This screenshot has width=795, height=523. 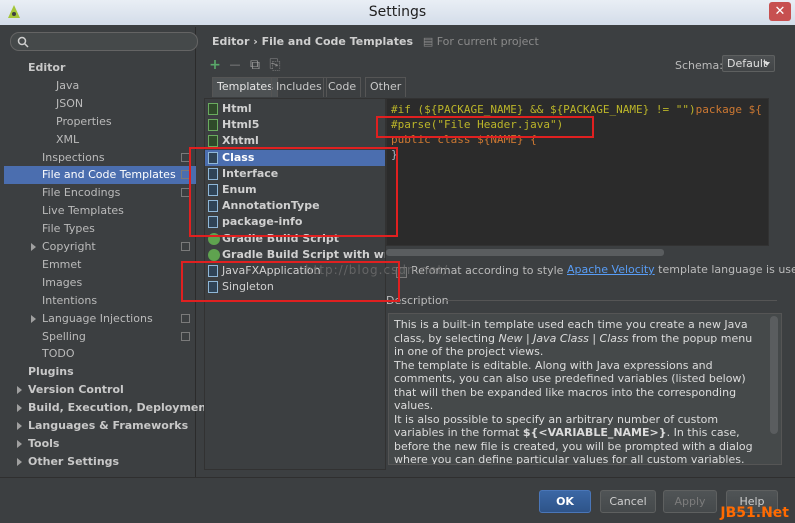 I want to click on highlight-box-parse-line, so click(x=485, y=127).